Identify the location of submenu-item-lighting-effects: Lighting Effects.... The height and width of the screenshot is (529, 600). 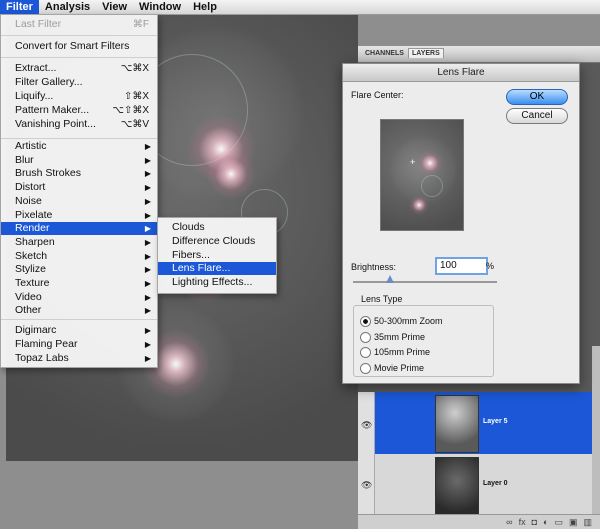
(217, 282).